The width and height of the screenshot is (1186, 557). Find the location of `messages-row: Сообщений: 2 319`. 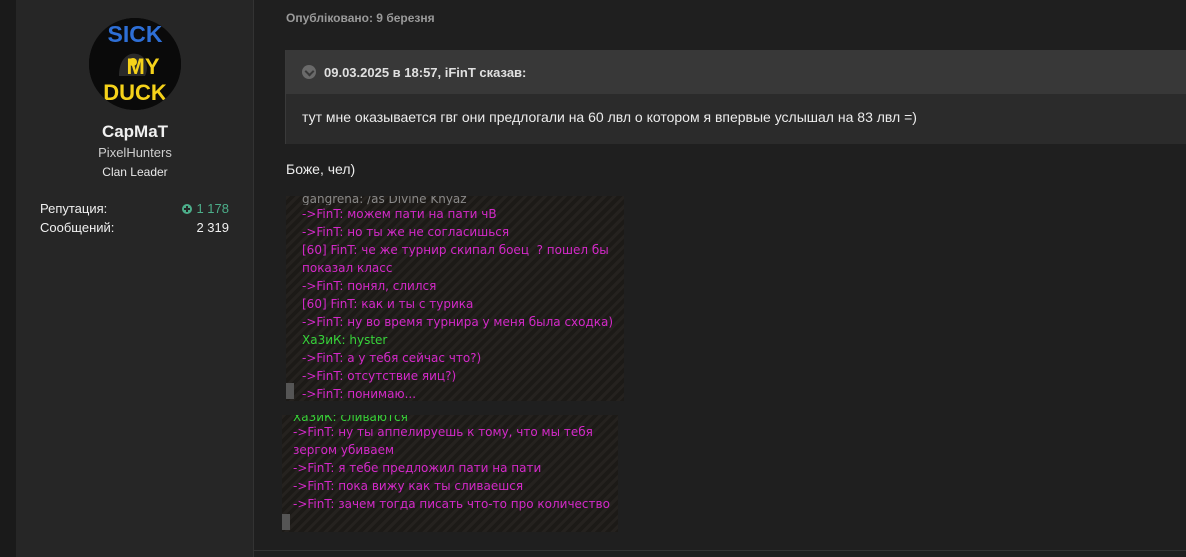

messages-row: Сообщений: 2 319 is located at coordinates (134, 227).